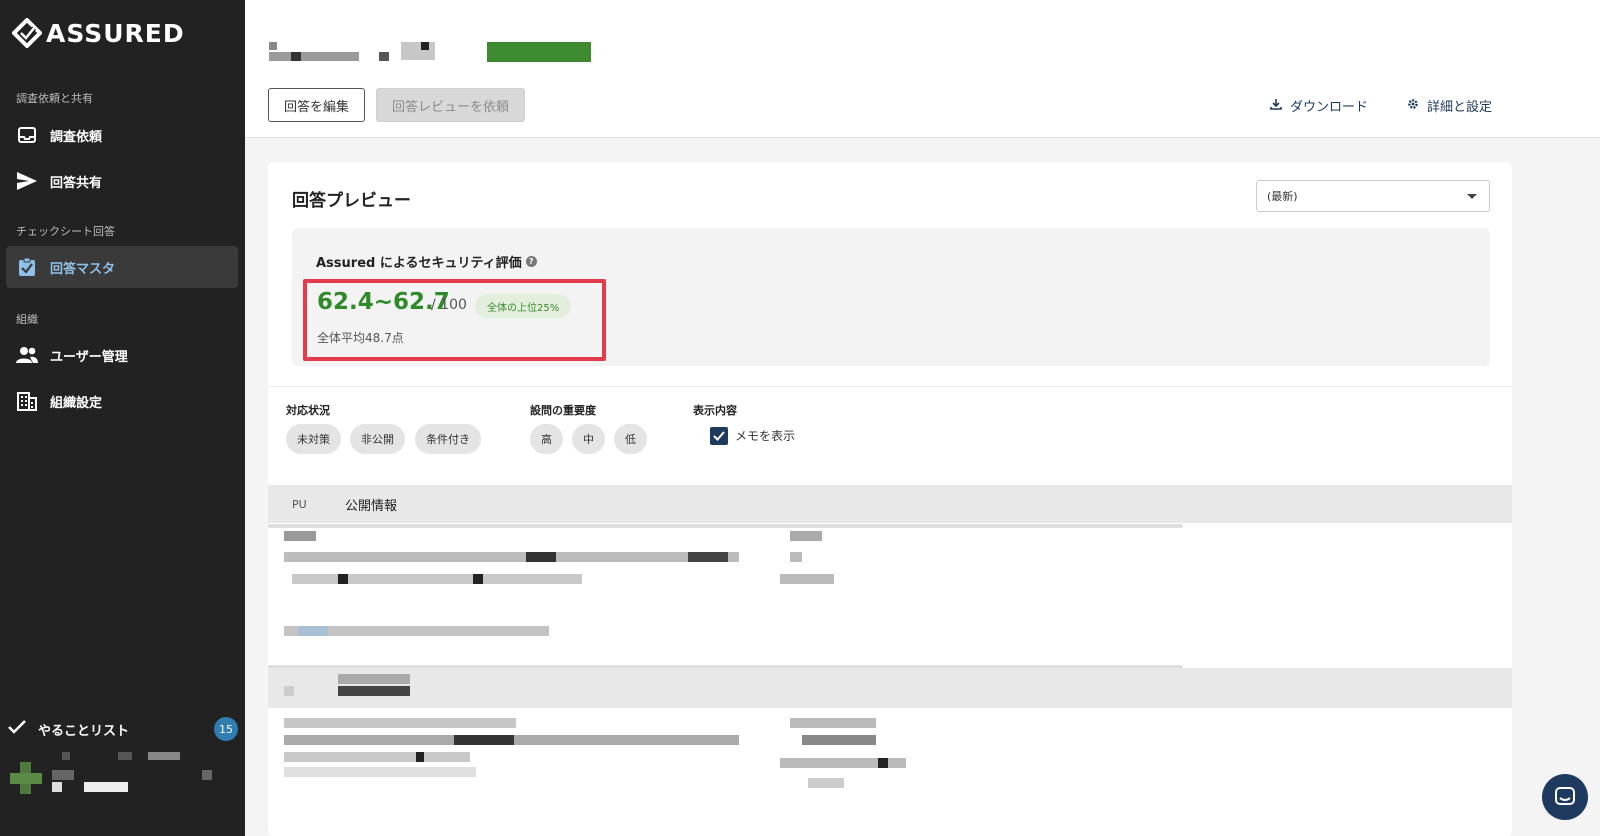 The height and width of the screenshot is (836, 1600). What do you see at coordinates (27, 33) in the screenshot?
I see `logo-mark-icon` at bounding box center [27, 33].